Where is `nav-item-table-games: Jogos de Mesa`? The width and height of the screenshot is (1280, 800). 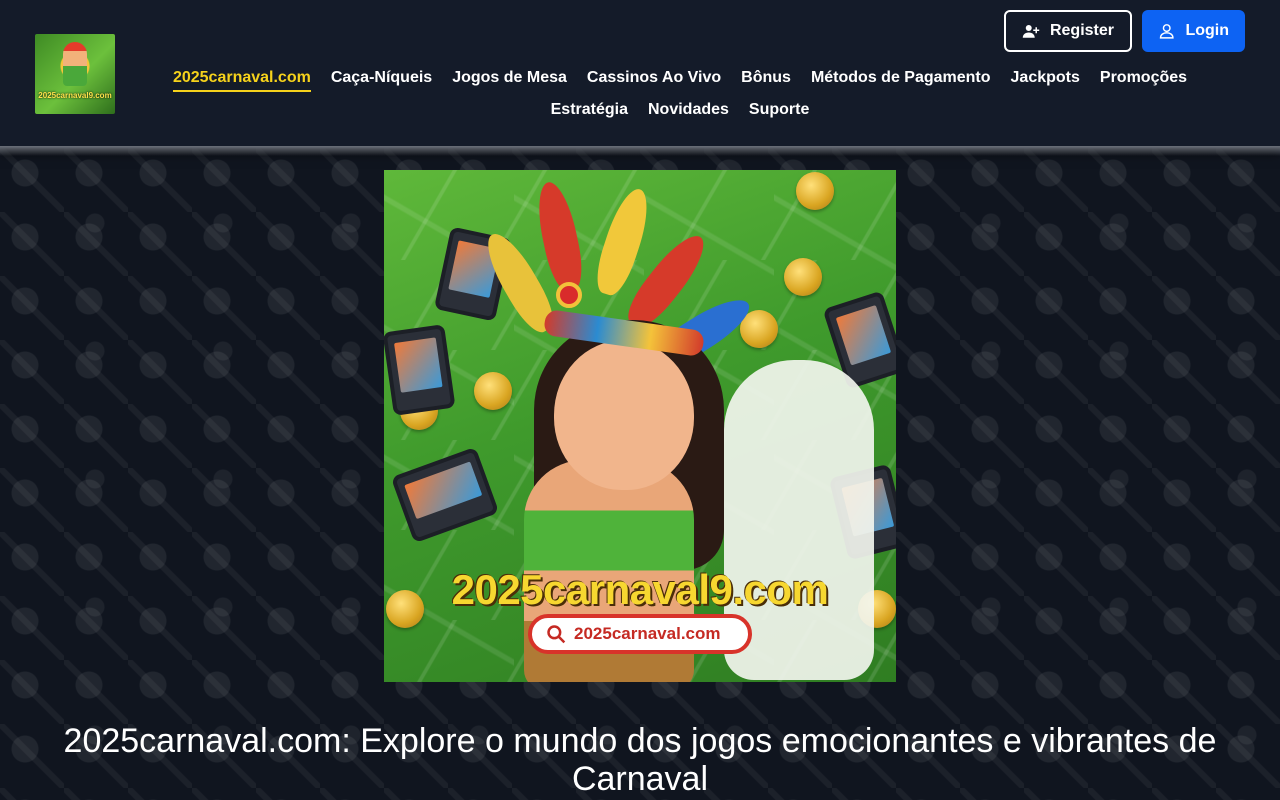 nav-item-table-games: Jogos de Mesa is located at coordinates (509, 80).